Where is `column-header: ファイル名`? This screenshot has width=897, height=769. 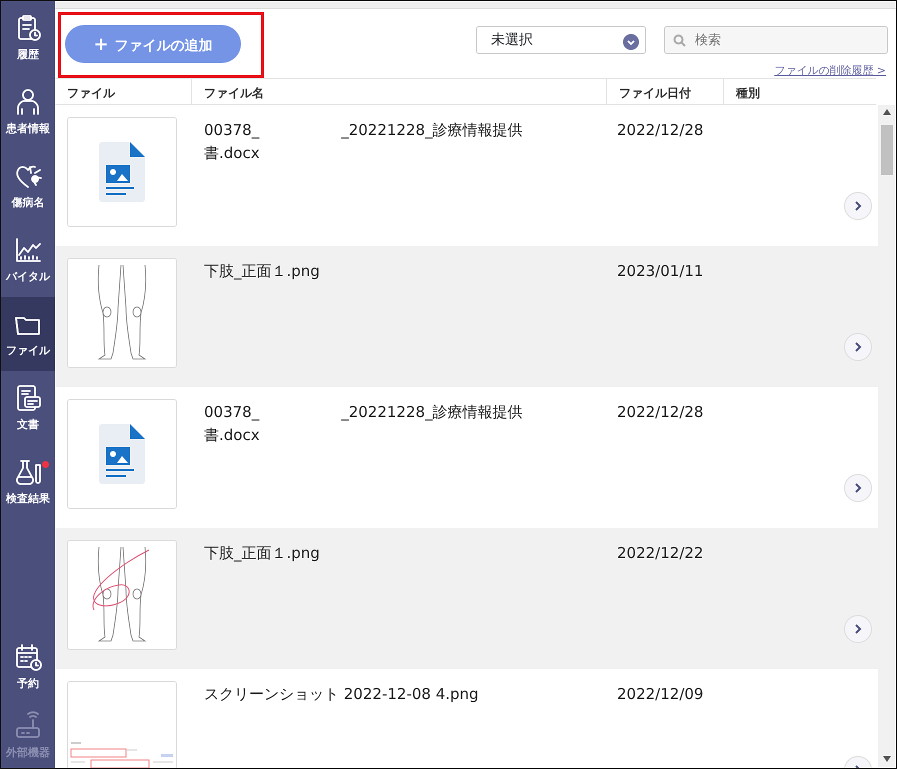 column-header: ファイル名 is located at coordinates (399, 91).